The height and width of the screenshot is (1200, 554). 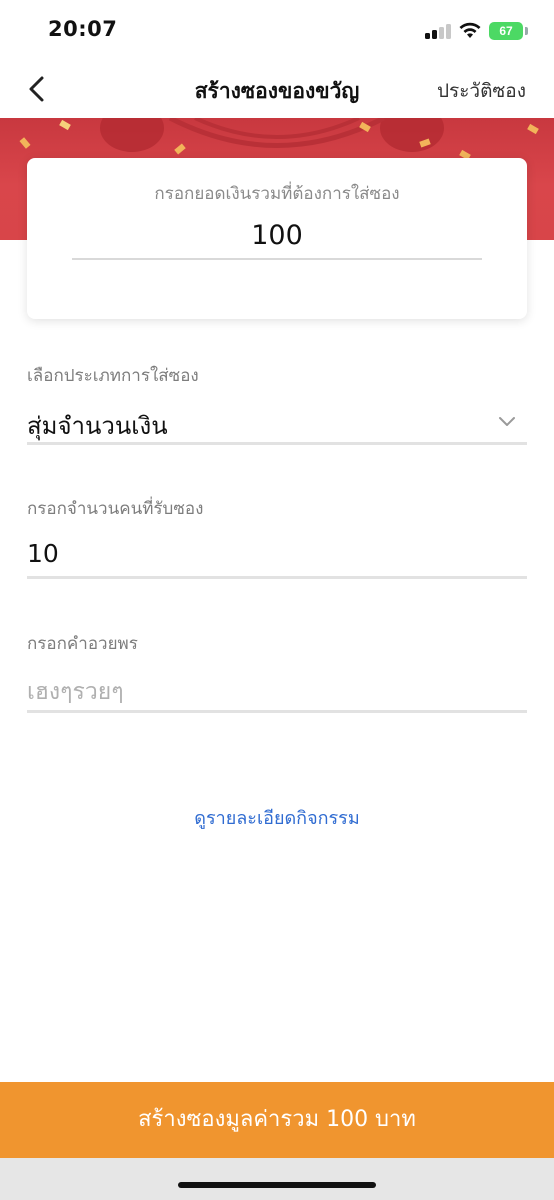 I want to click on amount-input: 100, so click(x=277, y=235).